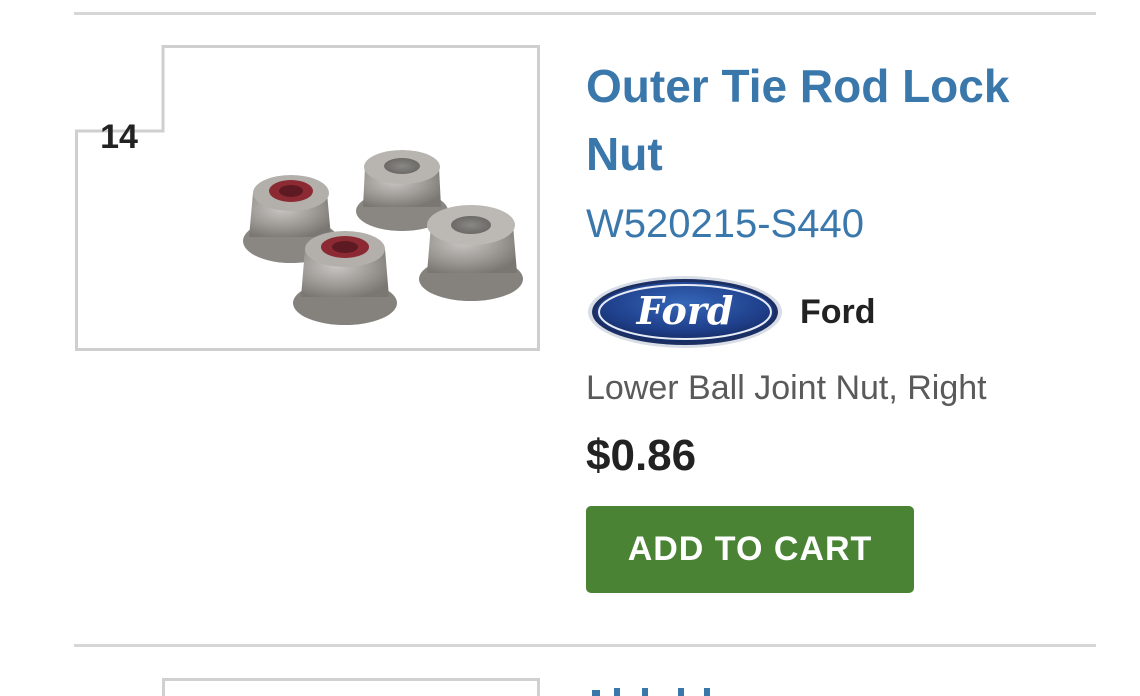 Image resolution: width=1140 pixels, height=696 pixels. What do you see at coordinates (651, 692) in the screenshot?
I see `next-item-title-peek` at bounding box center [651, 692].